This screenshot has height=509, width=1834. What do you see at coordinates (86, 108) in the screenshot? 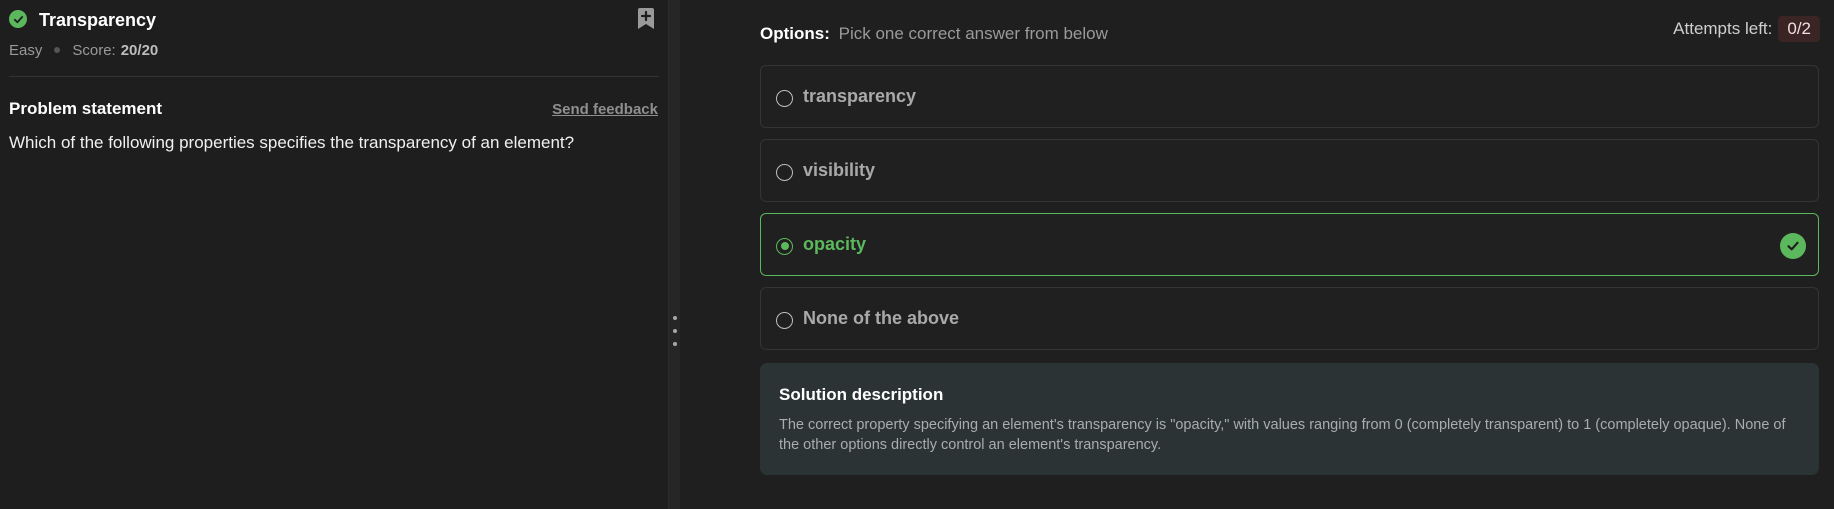
I see `problem-statement-heading: Problem statement` at bounding box center [86, 108].